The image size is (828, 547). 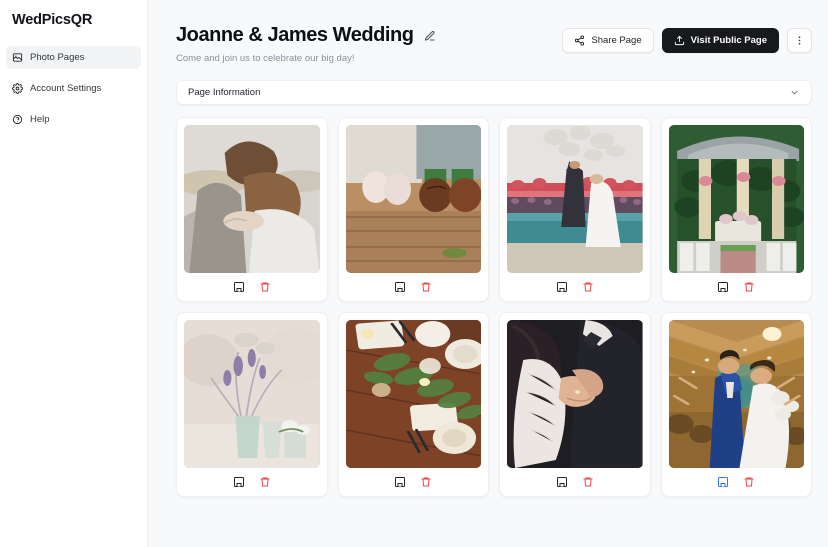 What do you see at coordinates (430, 35) in the screenshot?
I see `pencil-icon` at bounding box center [430, 35].